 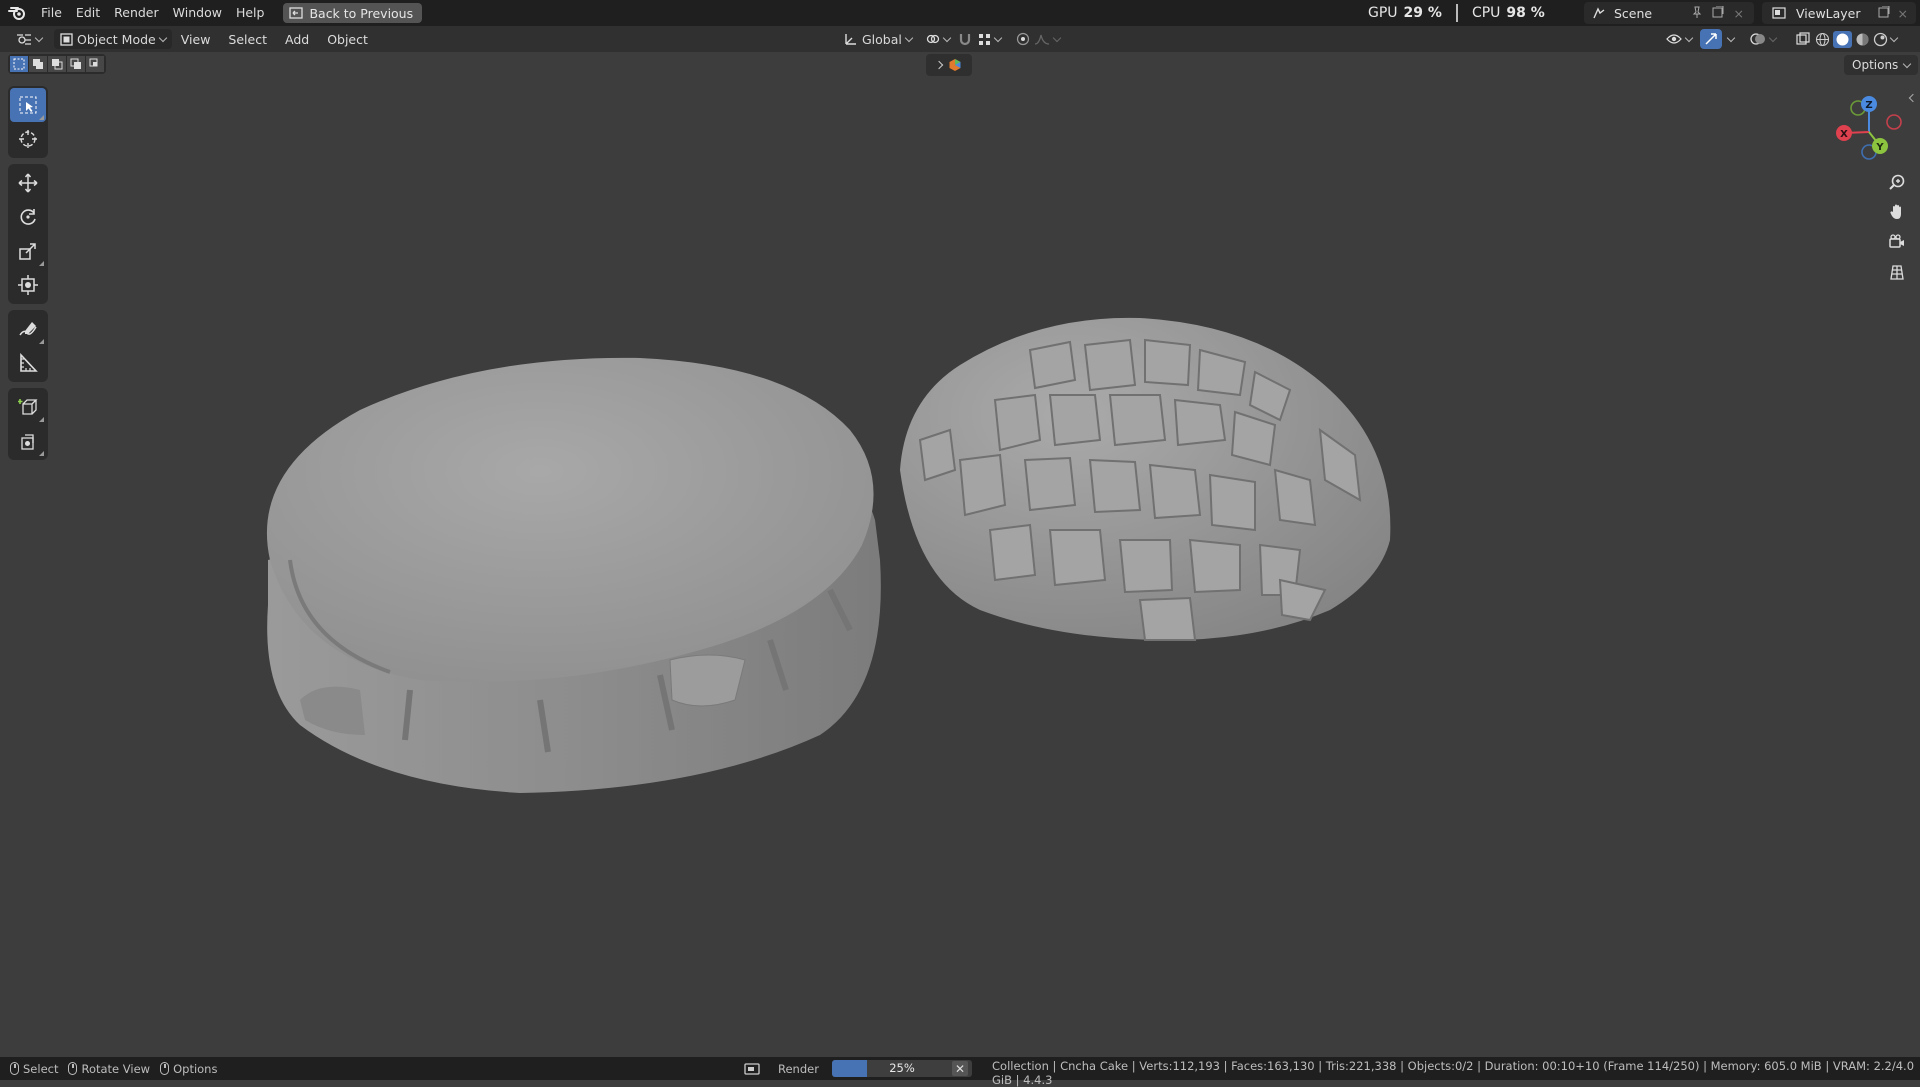 I want to click on zoom-icon, so click(x=1897, y=182).